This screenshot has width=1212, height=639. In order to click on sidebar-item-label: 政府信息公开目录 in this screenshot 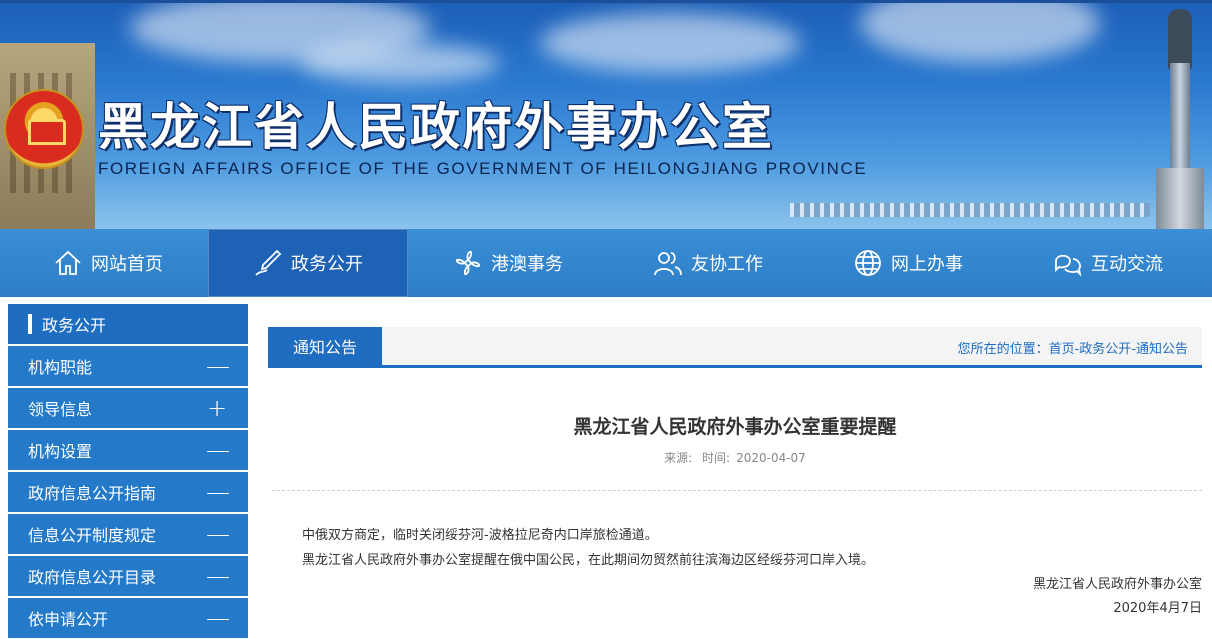, I will do `click(92, 577)`.